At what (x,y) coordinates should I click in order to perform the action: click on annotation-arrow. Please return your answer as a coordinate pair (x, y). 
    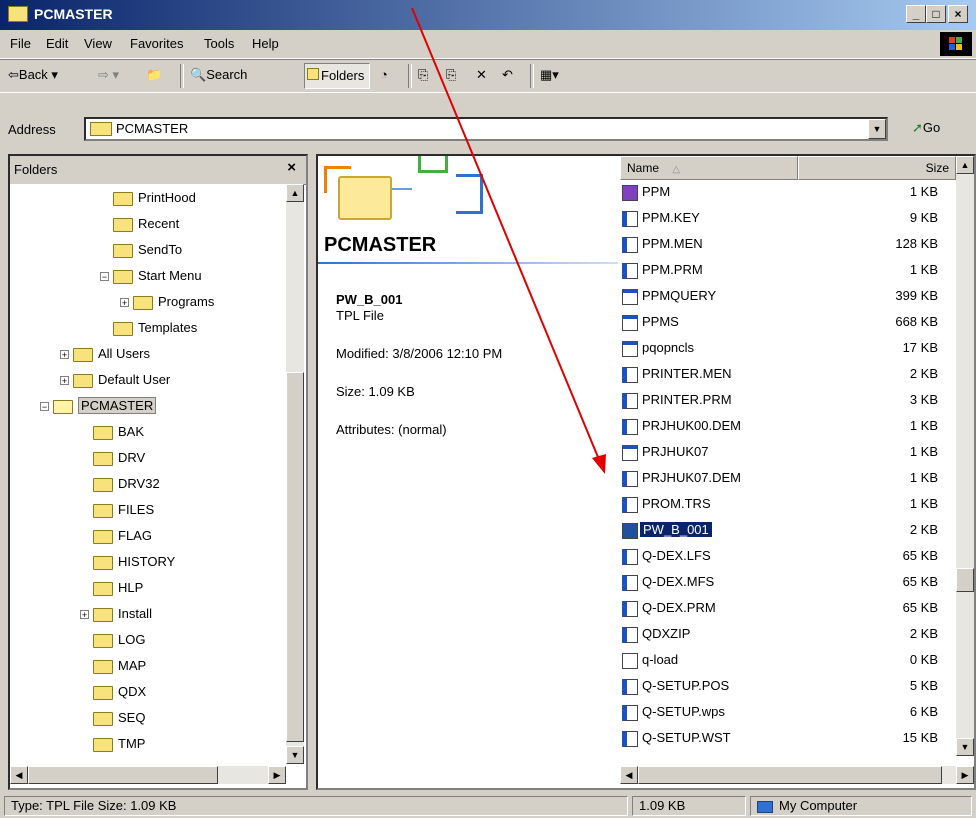
    Looking at the image, I should click on (508, 240).